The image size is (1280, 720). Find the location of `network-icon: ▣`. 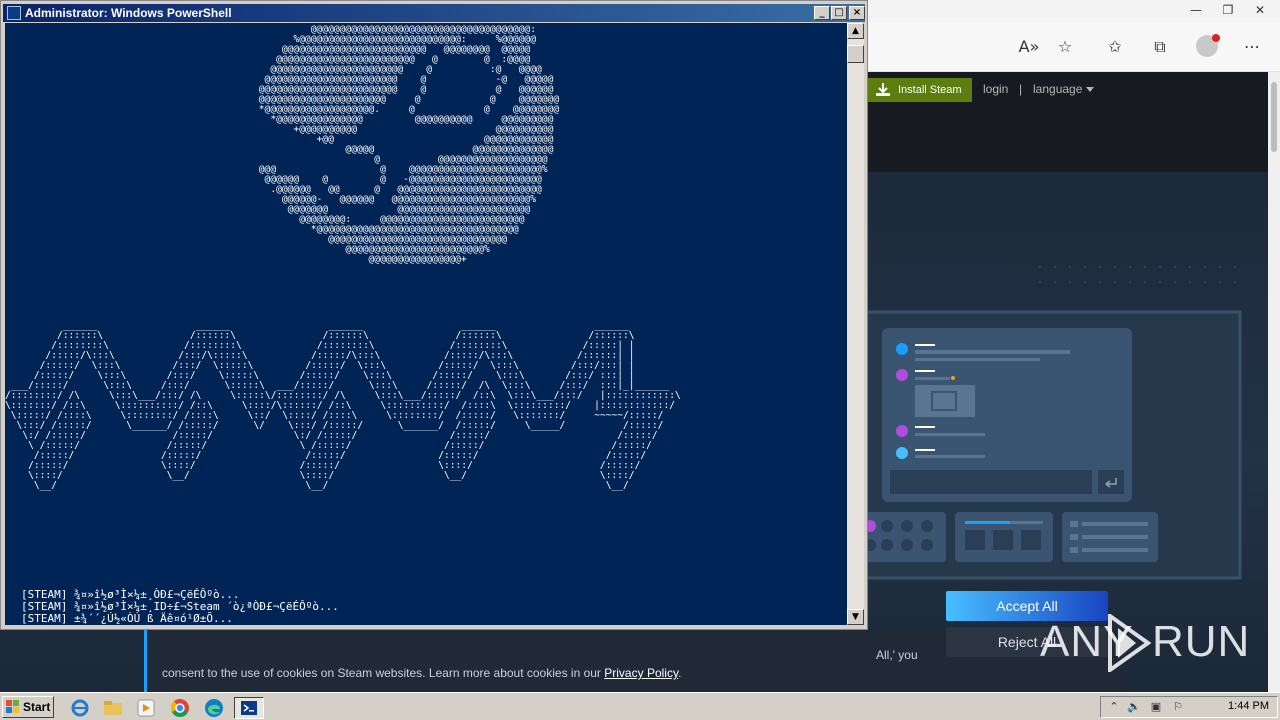

network-icon: ▣ is located at coordinates (1156, 707).